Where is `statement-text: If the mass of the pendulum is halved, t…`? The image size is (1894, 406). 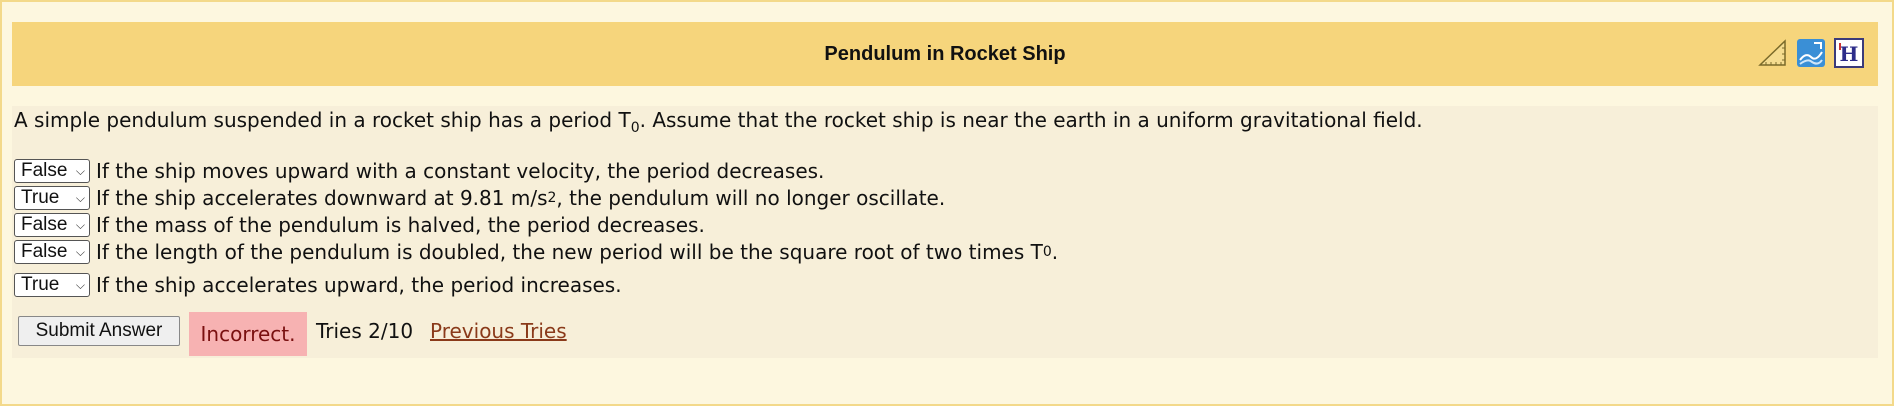
statement-text: If the mass of the pendulum is halved, t… is located at coordinates (400, 225).